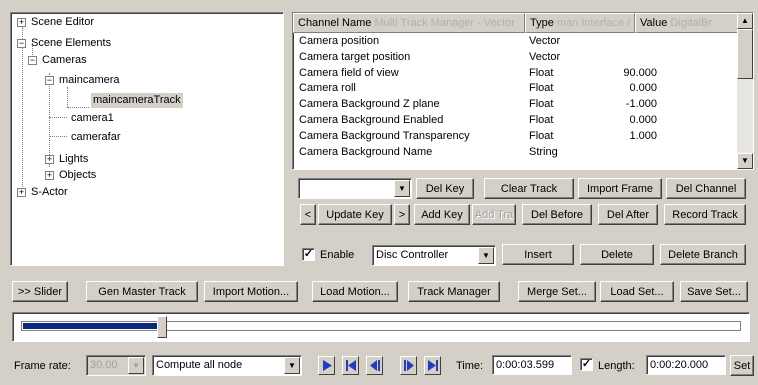 Image resolution: width=758 pixels, height=385 pixels. What do you see at coordinates (516, 153) in the screenshot?
I see `table-row: Camera Background Name String` at bounding box center [516, 153].